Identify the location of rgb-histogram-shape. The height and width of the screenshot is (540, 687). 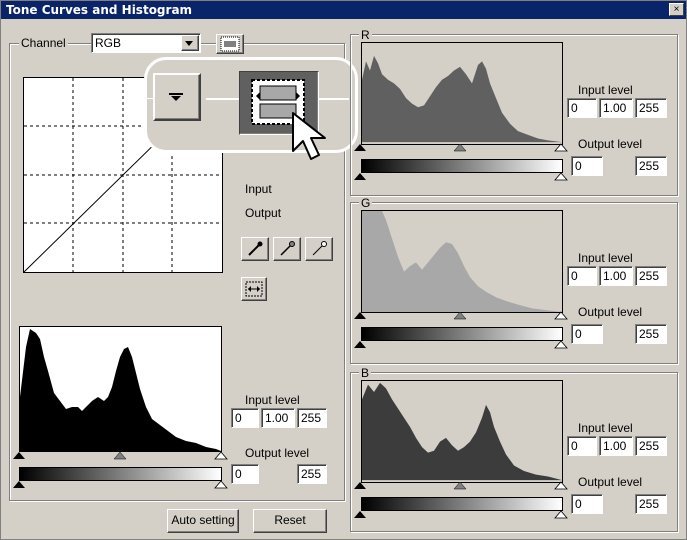
(120, 390).